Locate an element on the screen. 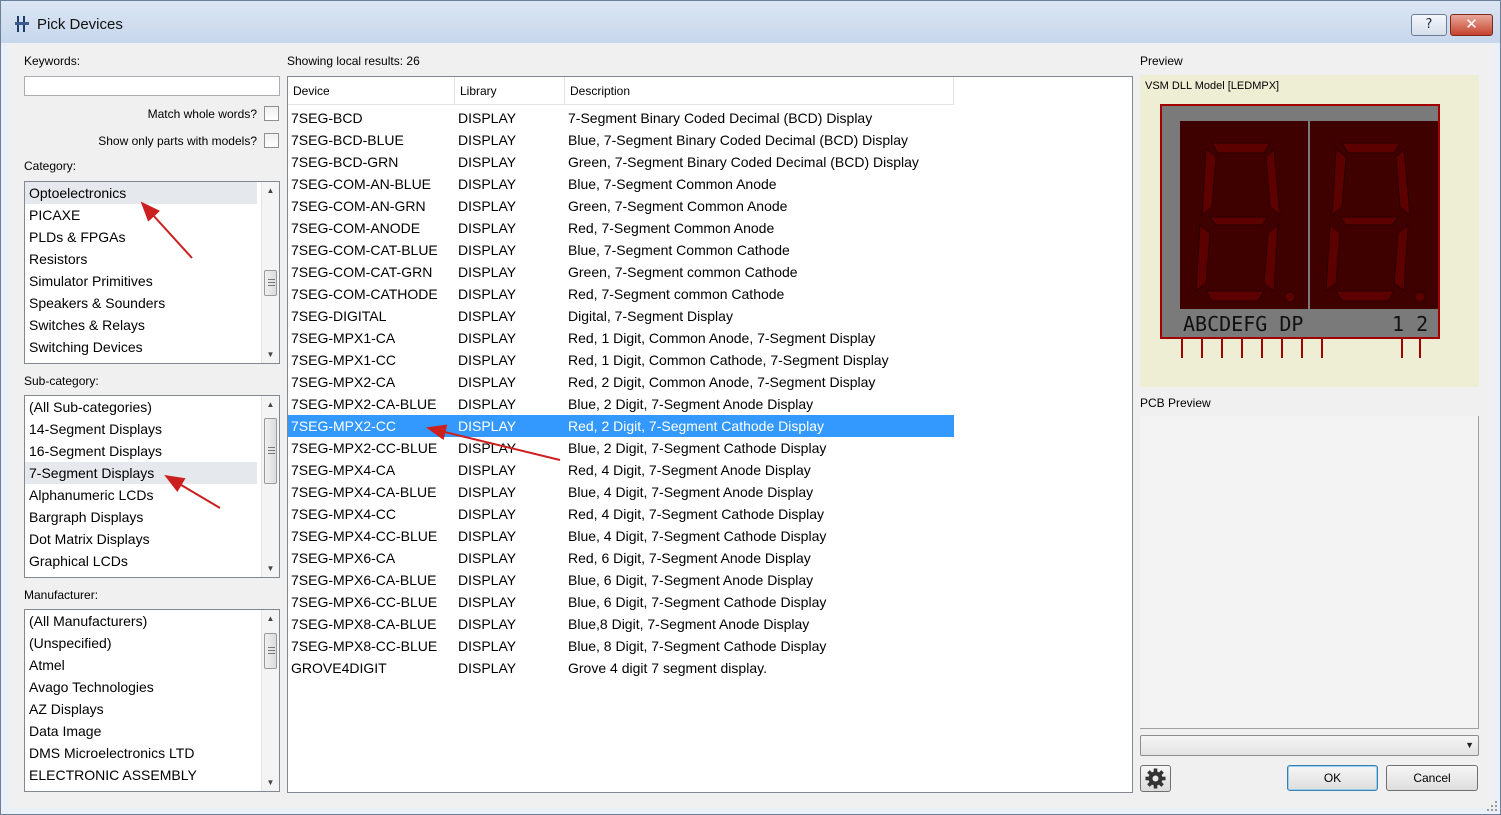 Image resolution: width=1501 pixels, height=815 pixels. list-item: Avago Technologies is located at coordinates (141, 687).